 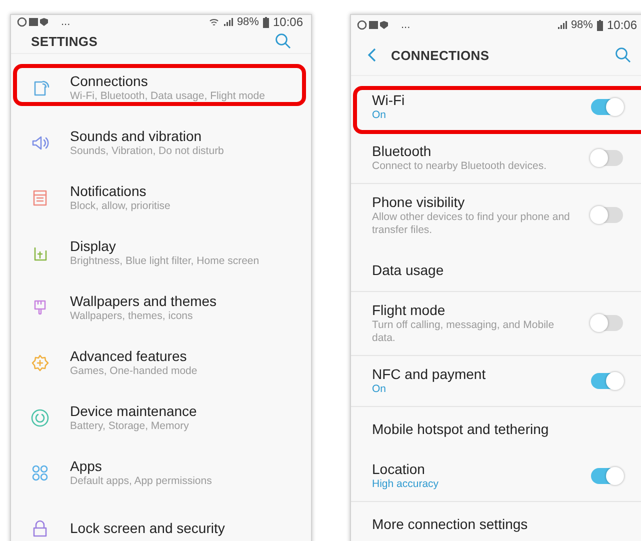 What do you see at coordinates (429, 374) in the screenshot?
I see `item-title: NFC and payment` at bounding box center [429, 374].